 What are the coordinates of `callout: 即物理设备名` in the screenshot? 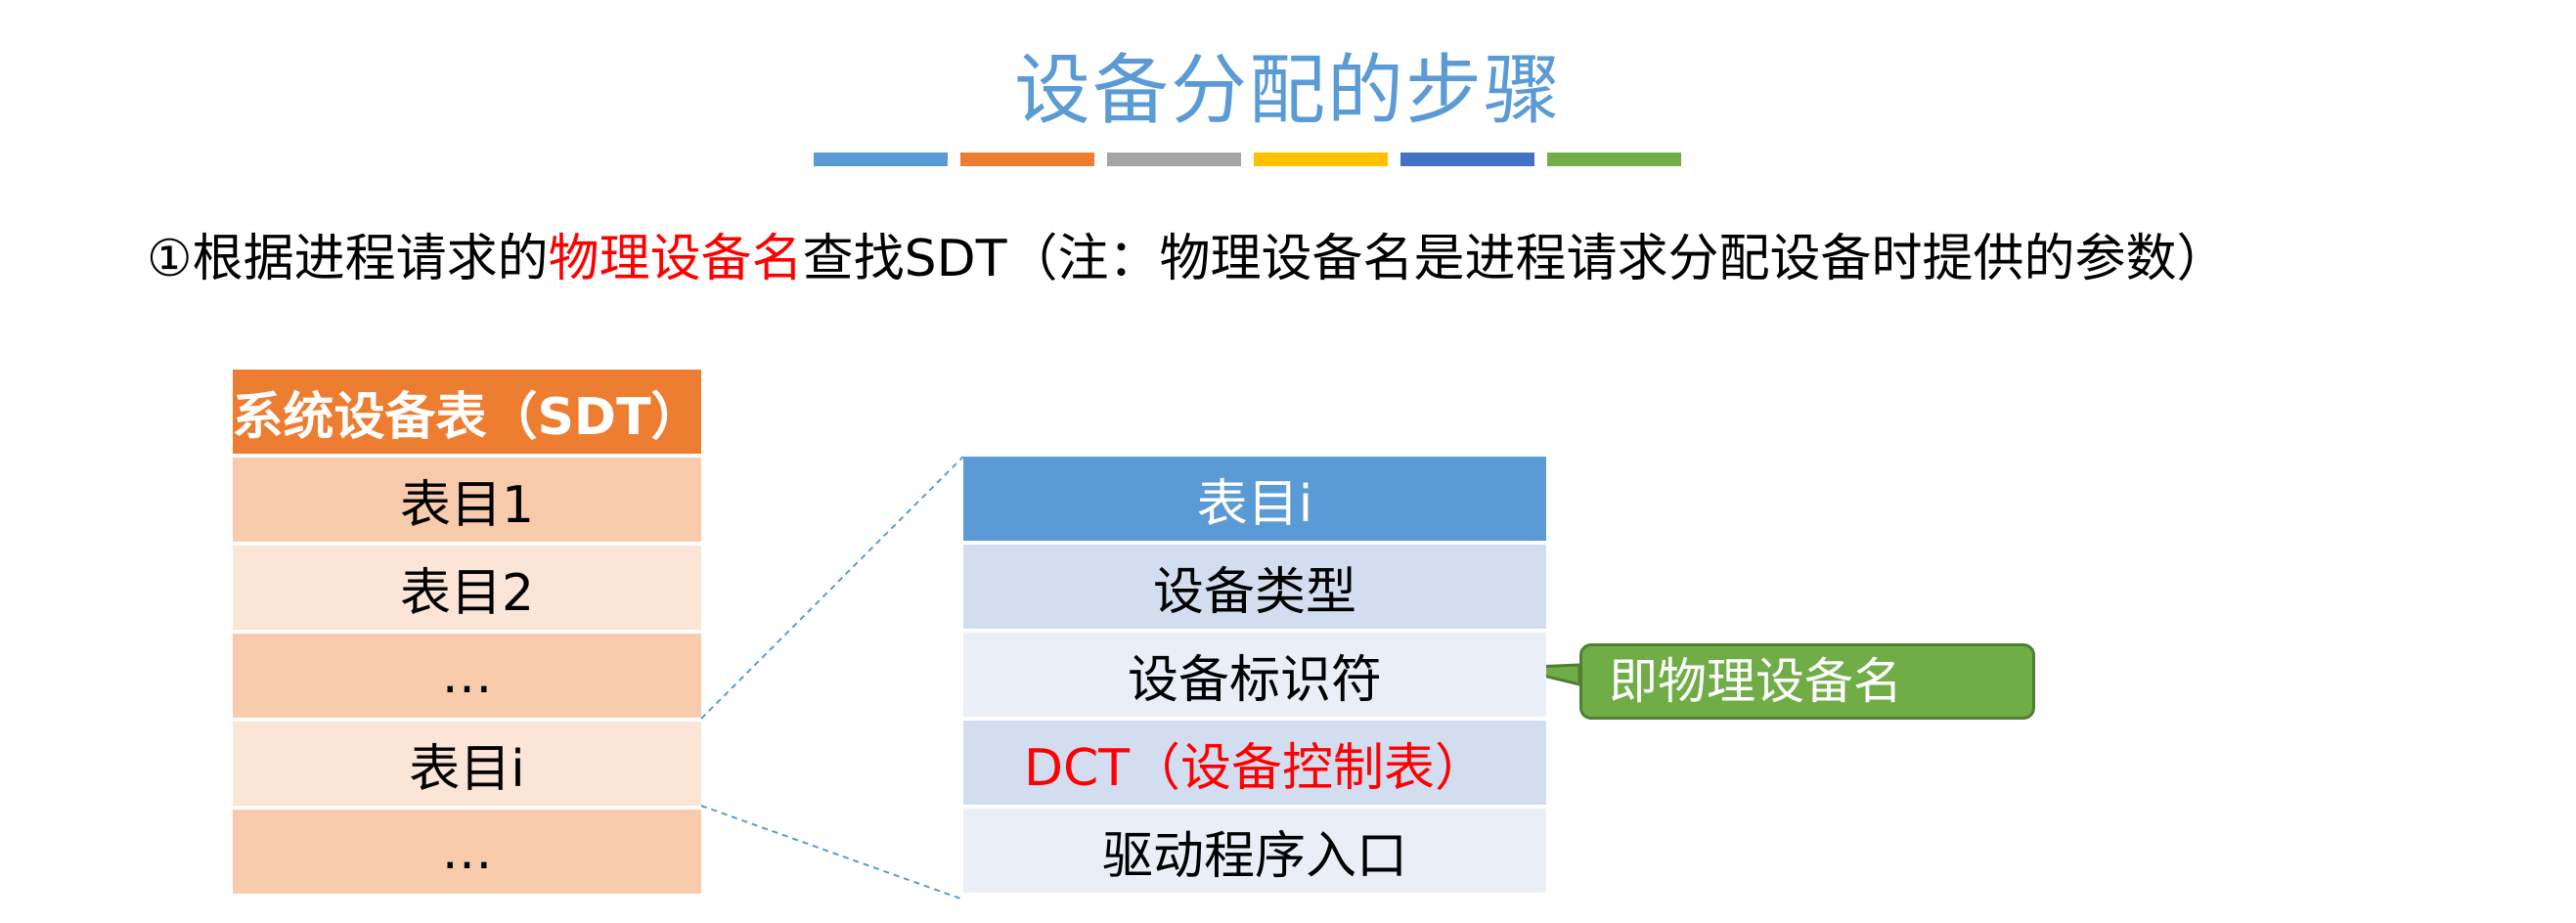 It's located at (1807, 681).